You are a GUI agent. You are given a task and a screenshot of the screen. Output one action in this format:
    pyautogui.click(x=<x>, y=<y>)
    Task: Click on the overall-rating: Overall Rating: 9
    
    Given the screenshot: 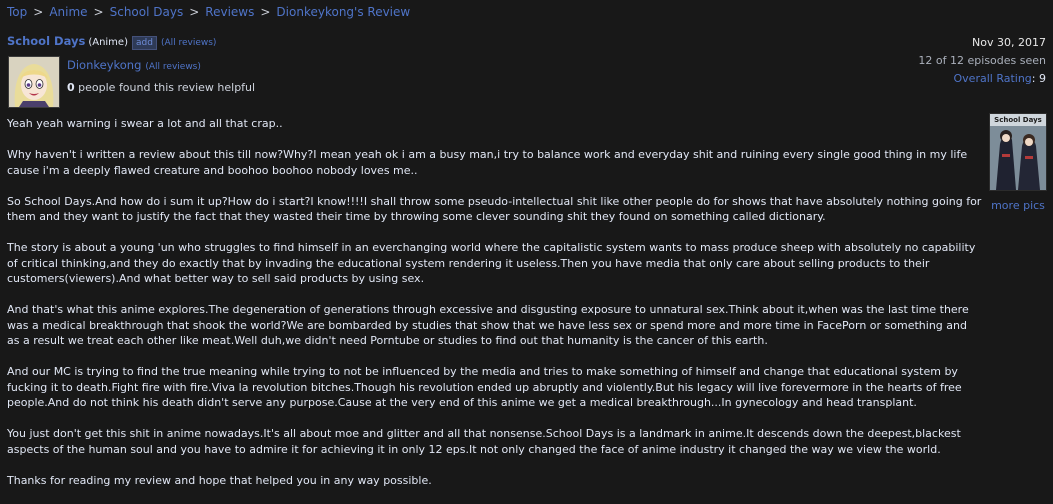 What is the action you would take?
    pyautogui.click(x=999, y=78)
    